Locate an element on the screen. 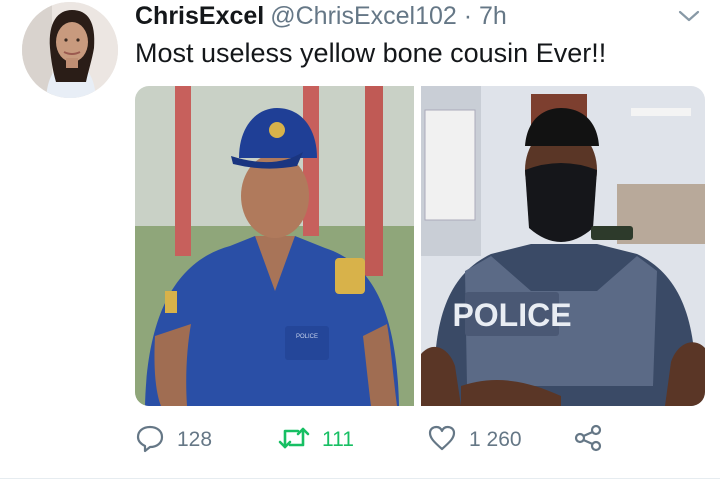 The image size is (720, 483). chevron-down-icon is located at coordinates (689, 16).